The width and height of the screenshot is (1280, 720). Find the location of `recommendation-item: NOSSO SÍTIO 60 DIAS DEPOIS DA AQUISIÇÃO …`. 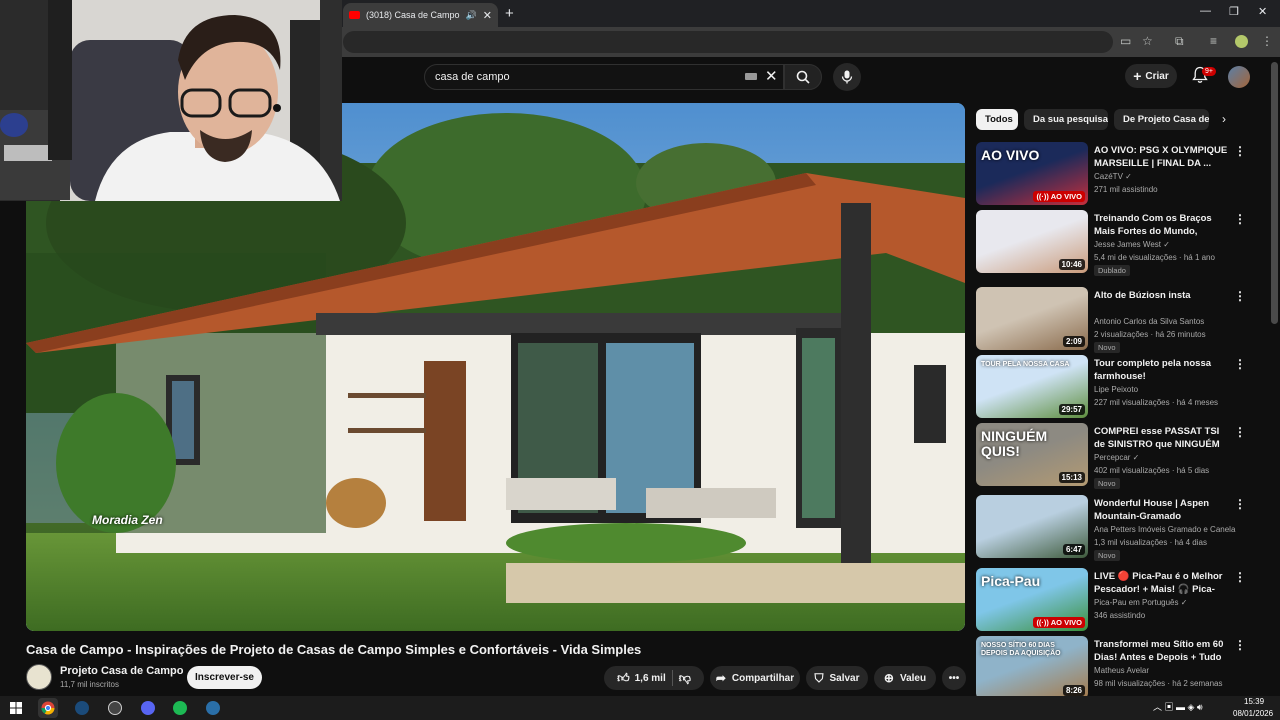

recommendation-item: NOSSO SÍTIO 60 DIAS DEPOIS DA AQUISIÇÃO … is located at coordinates (1111, 668).